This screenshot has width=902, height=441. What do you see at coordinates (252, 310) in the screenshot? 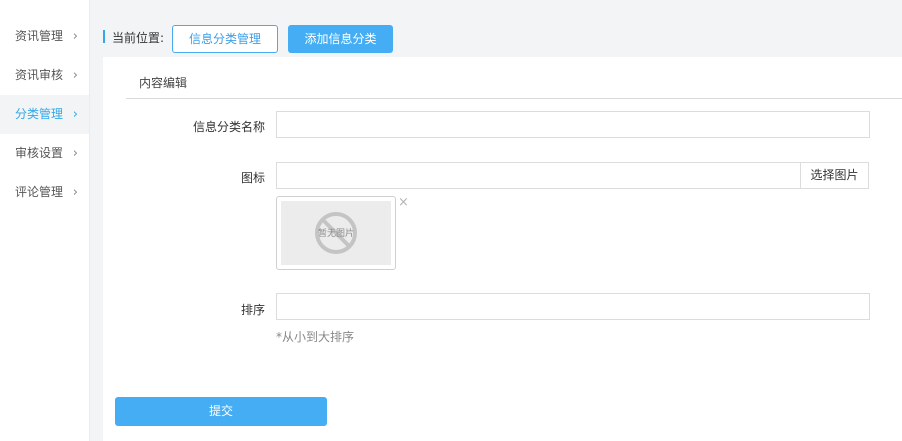
I see `order-label: 排序` at bounding box center [252, 310].